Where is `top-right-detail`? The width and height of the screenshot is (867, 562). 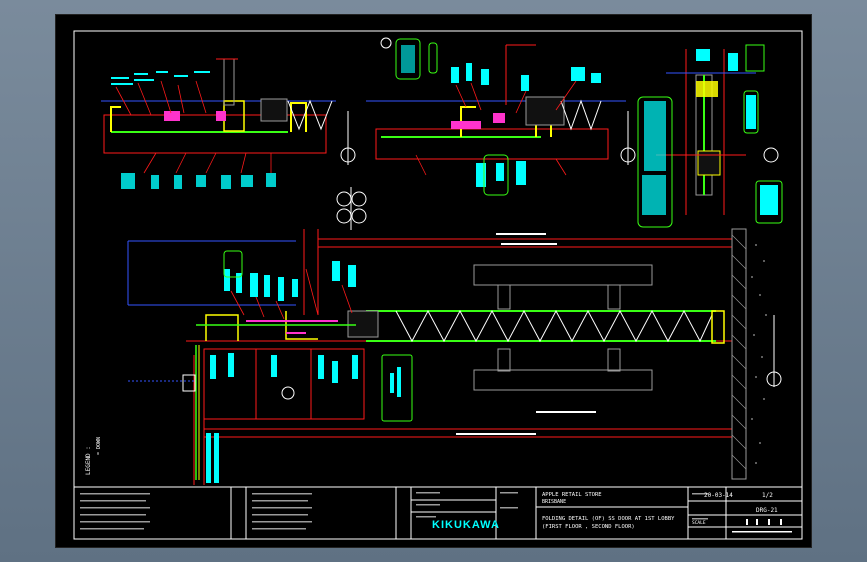 top-right-detail is located at coordinates (710, 136).